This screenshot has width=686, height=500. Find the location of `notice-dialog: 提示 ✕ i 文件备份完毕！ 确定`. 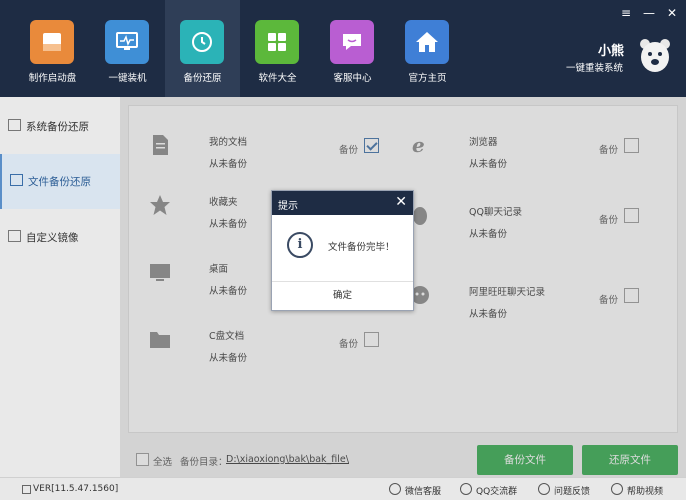

notice-dialog: 提示 ✕ i 文件备份完毕！ 确定 is located at coordinates (342, 250).